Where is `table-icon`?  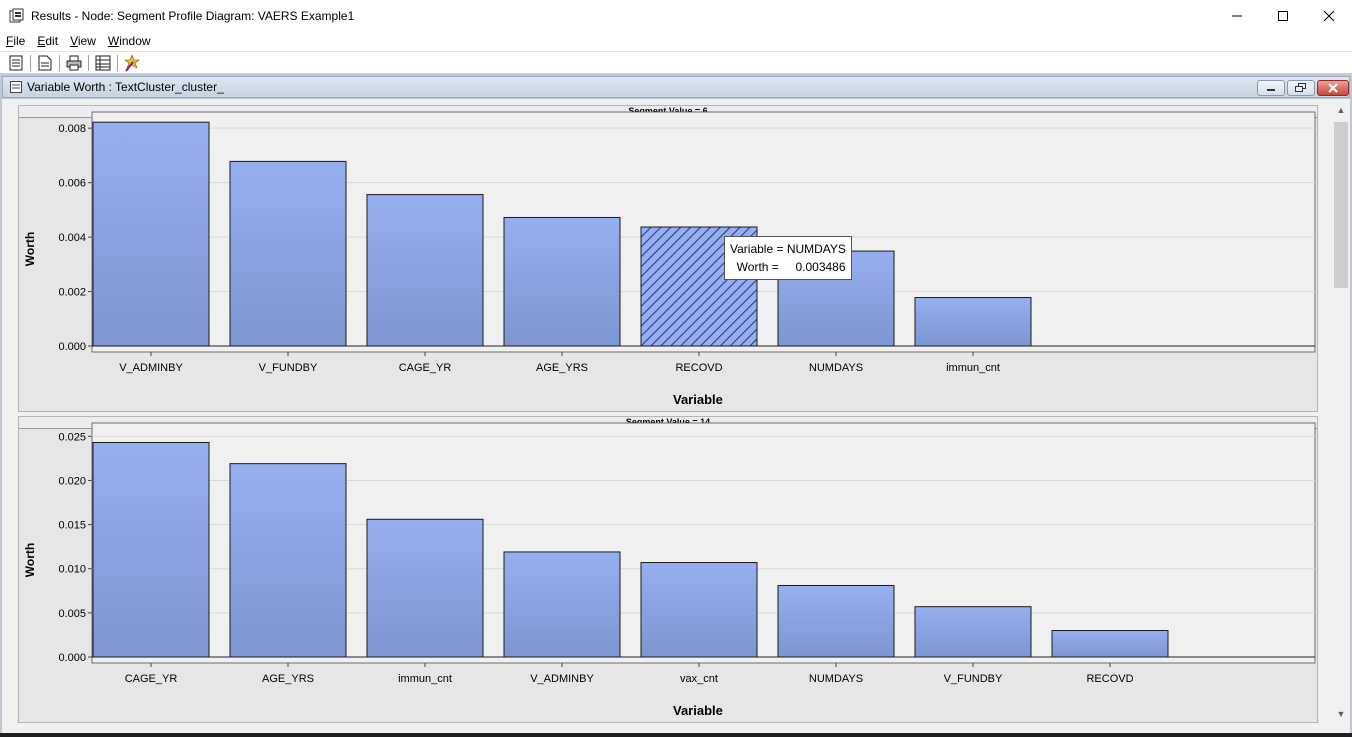 table-icon is located at coordinates (103, 62).